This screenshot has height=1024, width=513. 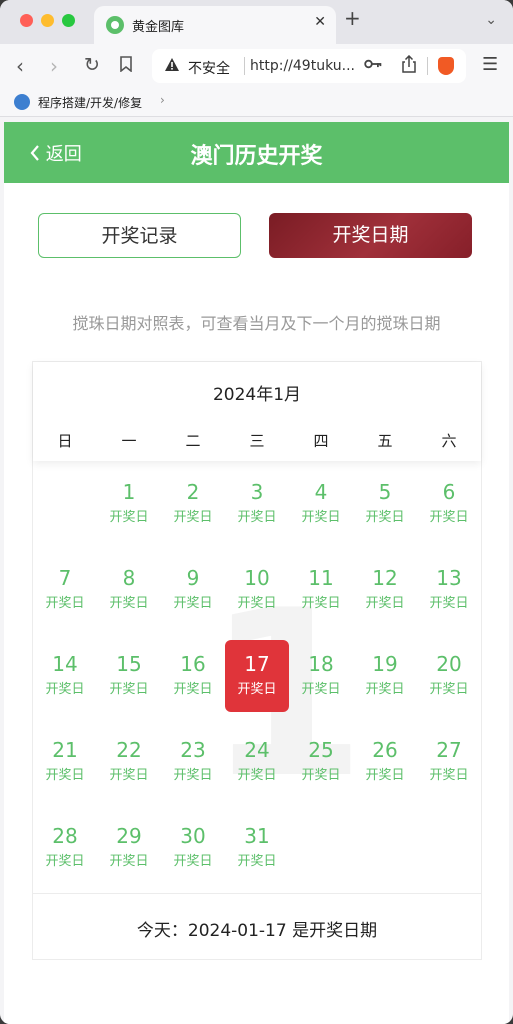 What do you see at coordinates (209, 68) in the screenshot?
I see `security-label: 不安全` at bounding box center [209, 68].